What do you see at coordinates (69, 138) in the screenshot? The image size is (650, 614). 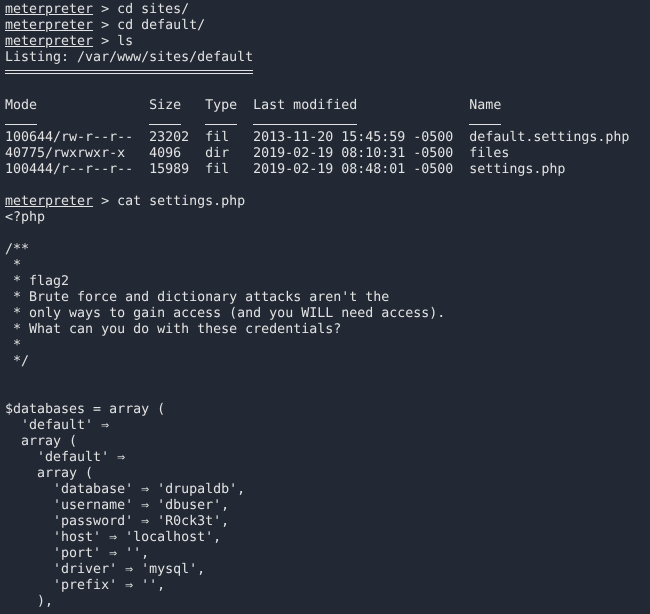 I see `table-cell-text: 100644/rw-r--r--` at bounding box center [69, 138].